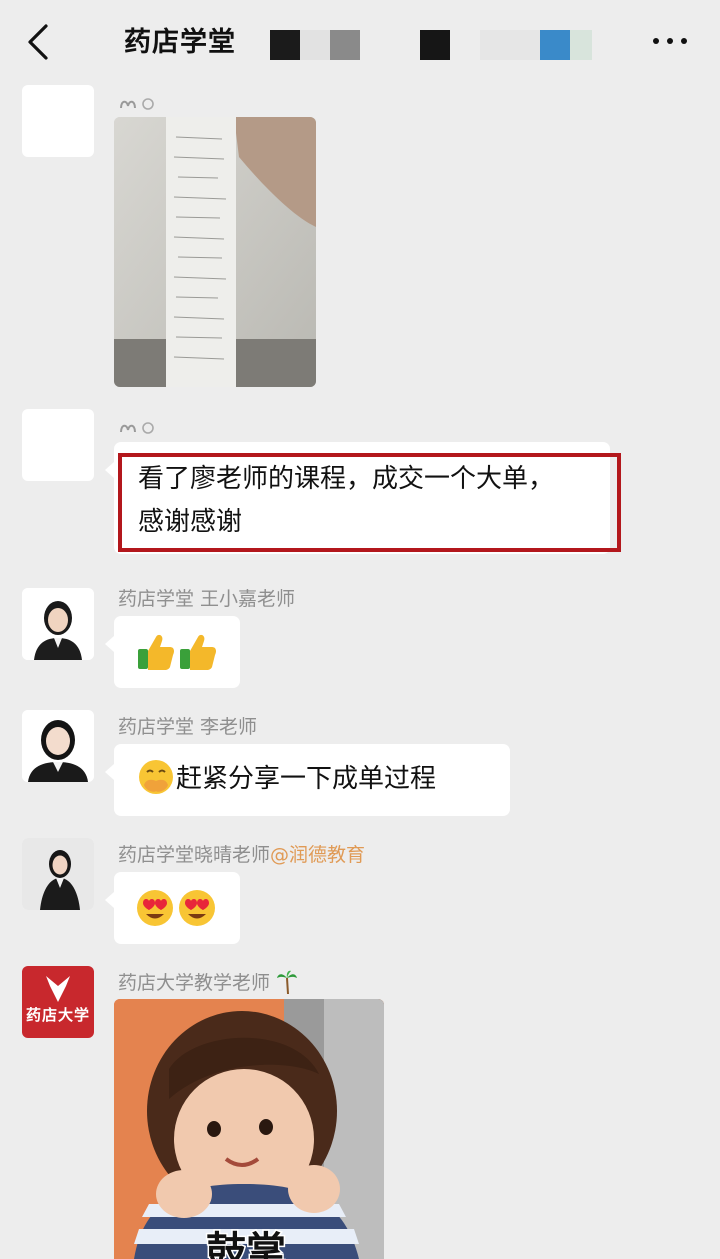  What do you see at coordinates (57, 1015) in the screenshot?
I see `avatar-brand-text: 药店大学` at bounding box center [57, 1015].